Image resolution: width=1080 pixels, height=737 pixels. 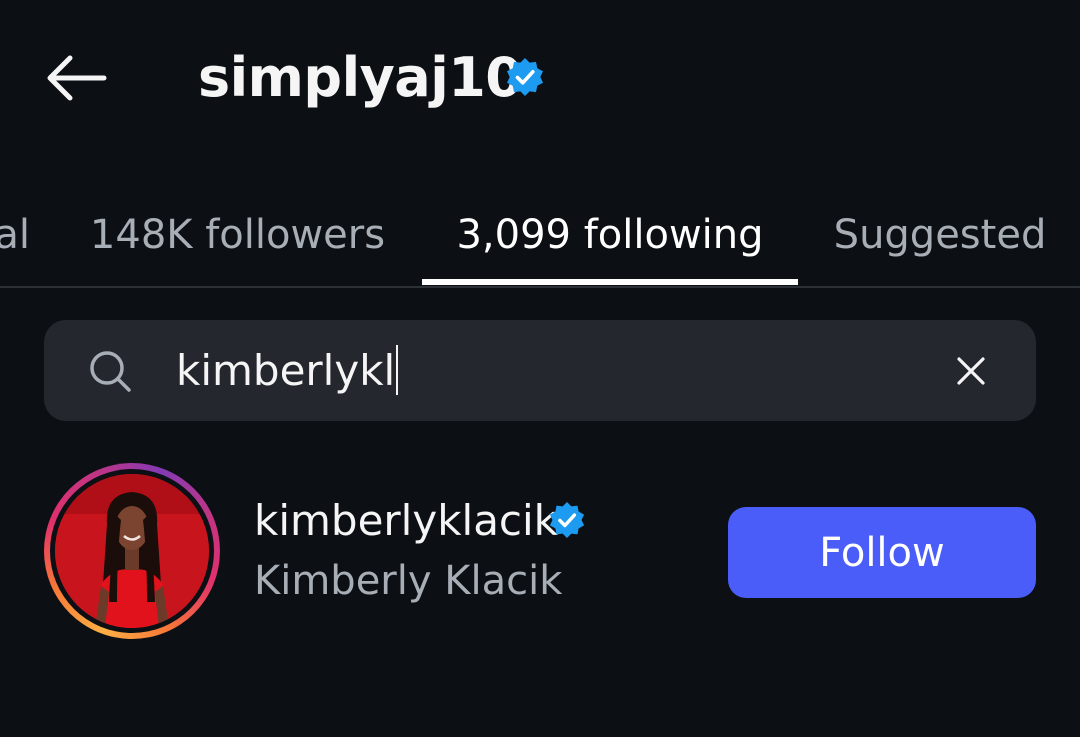 I want to click on follow-button: Follow, so click(x=882, y=552).